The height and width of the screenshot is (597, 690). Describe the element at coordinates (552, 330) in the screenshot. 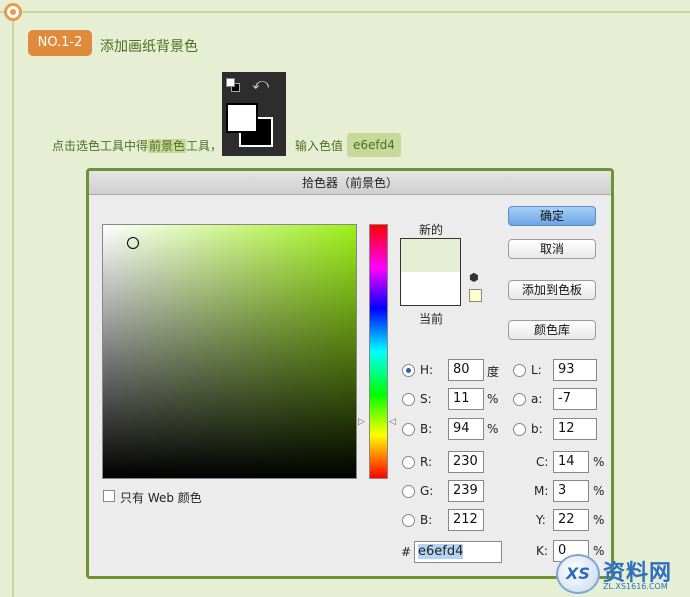

I see `color-libraries-button: 颜色库` at that location.